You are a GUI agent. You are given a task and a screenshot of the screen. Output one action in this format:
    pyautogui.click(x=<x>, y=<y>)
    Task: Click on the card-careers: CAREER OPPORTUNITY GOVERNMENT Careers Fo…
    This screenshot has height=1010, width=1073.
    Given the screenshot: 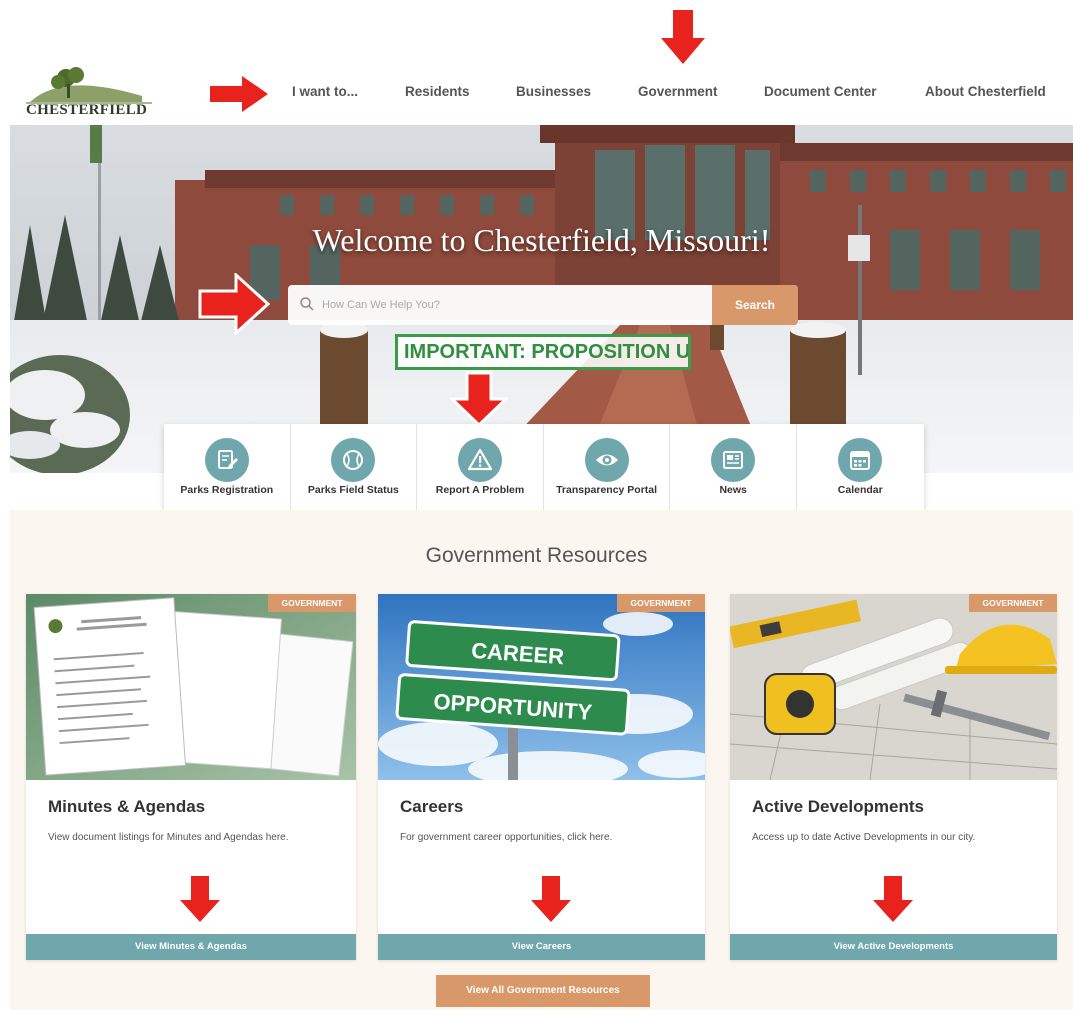 What is the action you would take?
    pyautogui.click(x=541, y=777)
    